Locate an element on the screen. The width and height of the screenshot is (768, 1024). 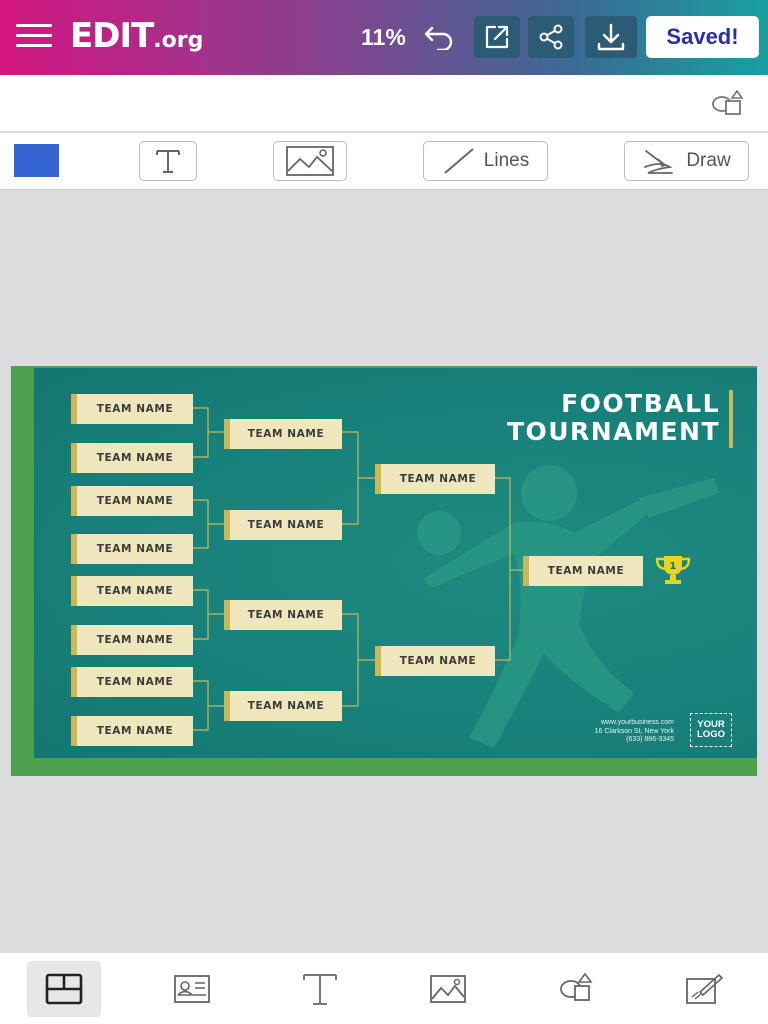
logo-placeholder: YOUR LOGO is located at coordinates (711, 730).